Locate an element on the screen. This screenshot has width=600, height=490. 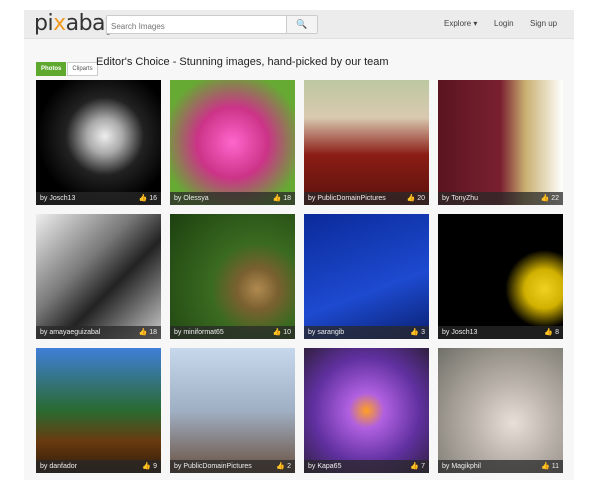
author-link: by danfador is located at coordinates (58, 466).